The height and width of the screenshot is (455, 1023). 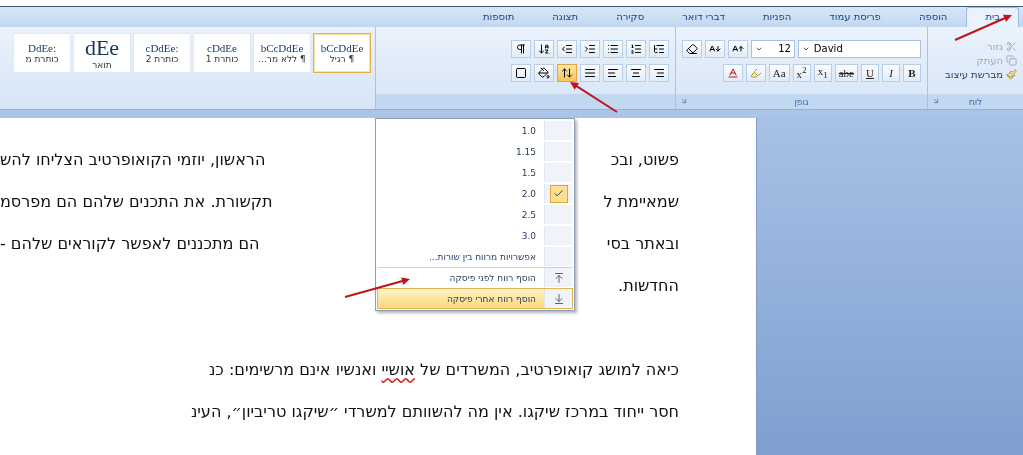 I want to click on menu-item: 1.0, so click(x=475, y=130).